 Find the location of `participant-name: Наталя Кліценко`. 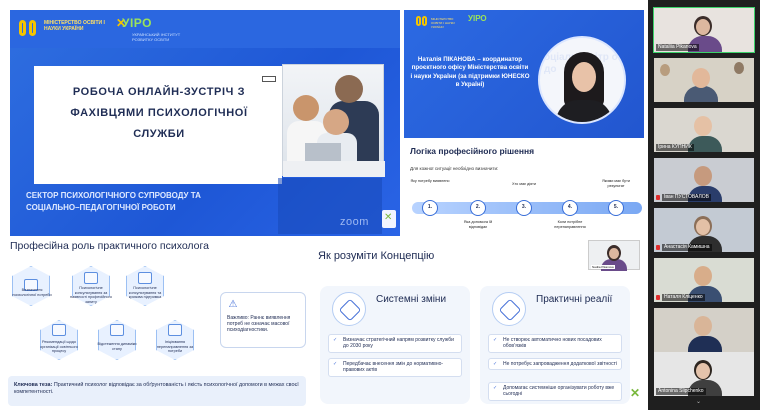

participant-name: Наталя Кліценко is located at coordinates (683, 297).